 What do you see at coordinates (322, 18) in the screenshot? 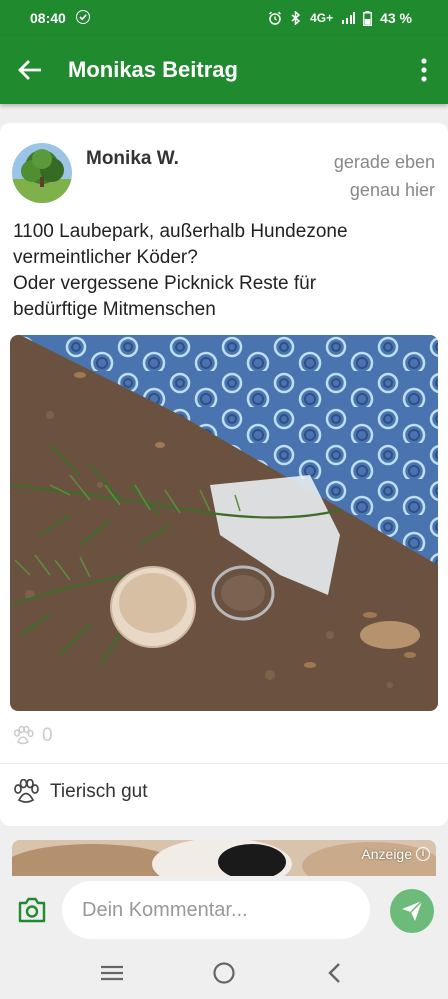
I see `network-type: 4G+` at bounding box center [322, 18].